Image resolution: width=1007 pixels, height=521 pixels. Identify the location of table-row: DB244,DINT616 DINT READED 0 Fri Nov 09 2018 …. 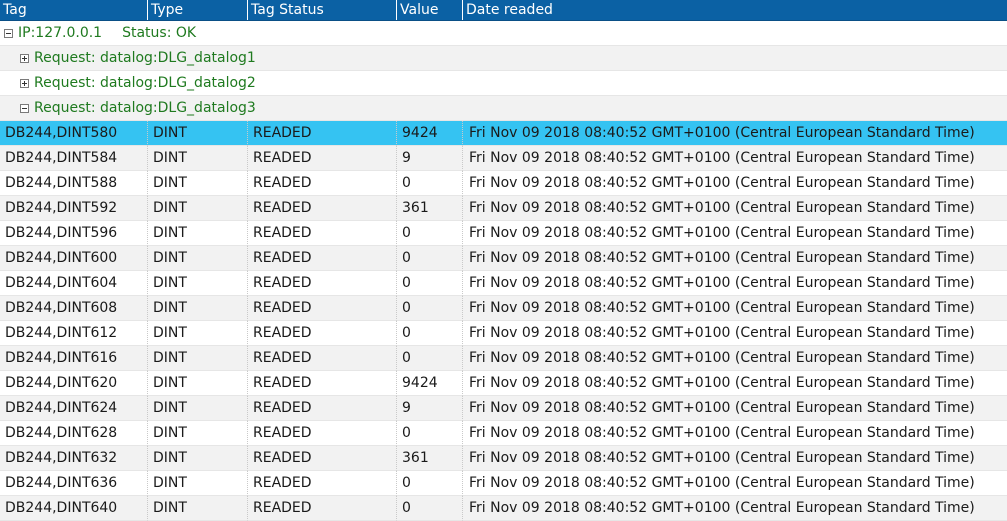
(503, 358).